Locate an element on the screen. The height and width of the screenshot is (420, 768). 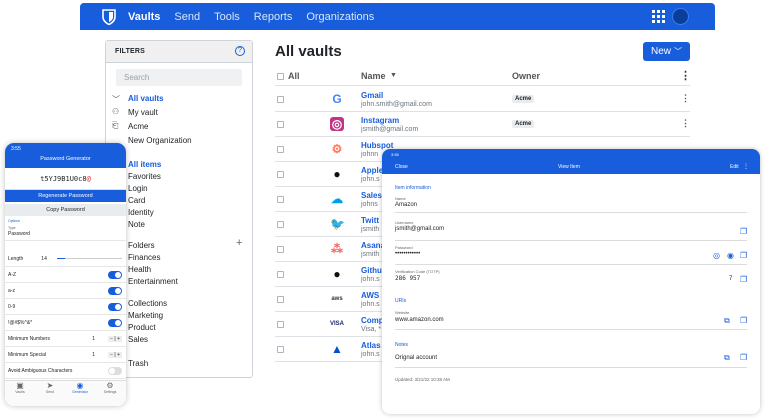
length-slider is located at coordinates (89, 258).